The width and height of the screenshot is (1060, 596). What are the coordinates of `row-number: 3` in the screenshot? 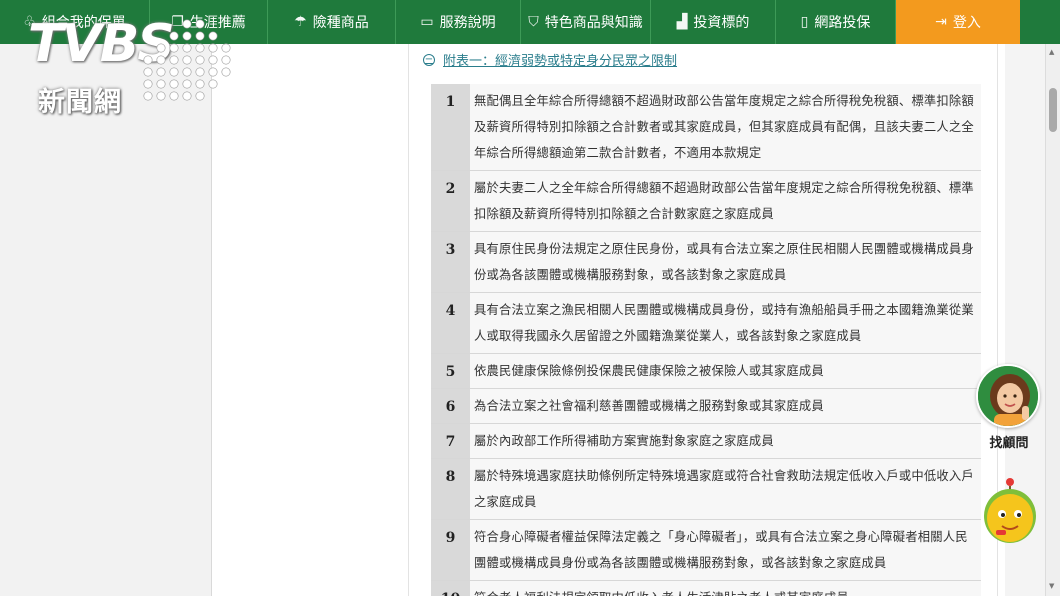 It's located at (450, 262).